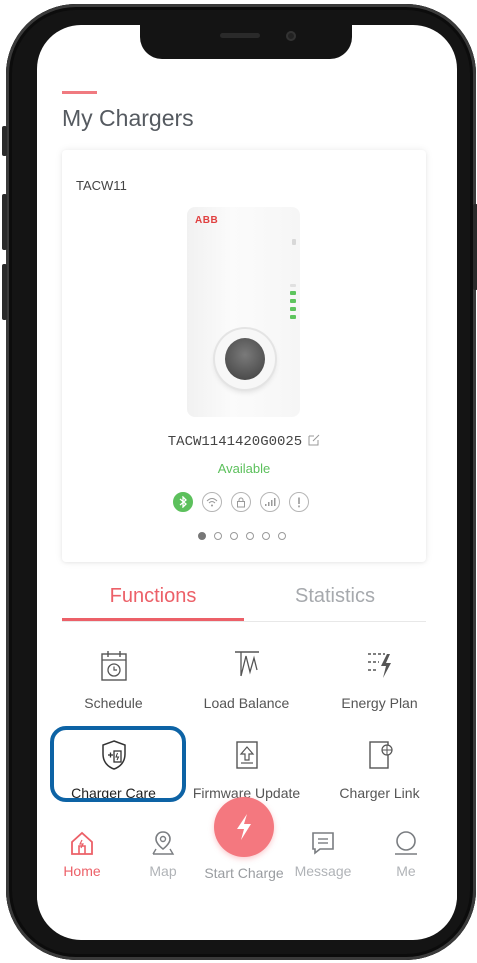  Describe the element at coordinates (475, 247) in the screenshot. I see `power-button` at that location.